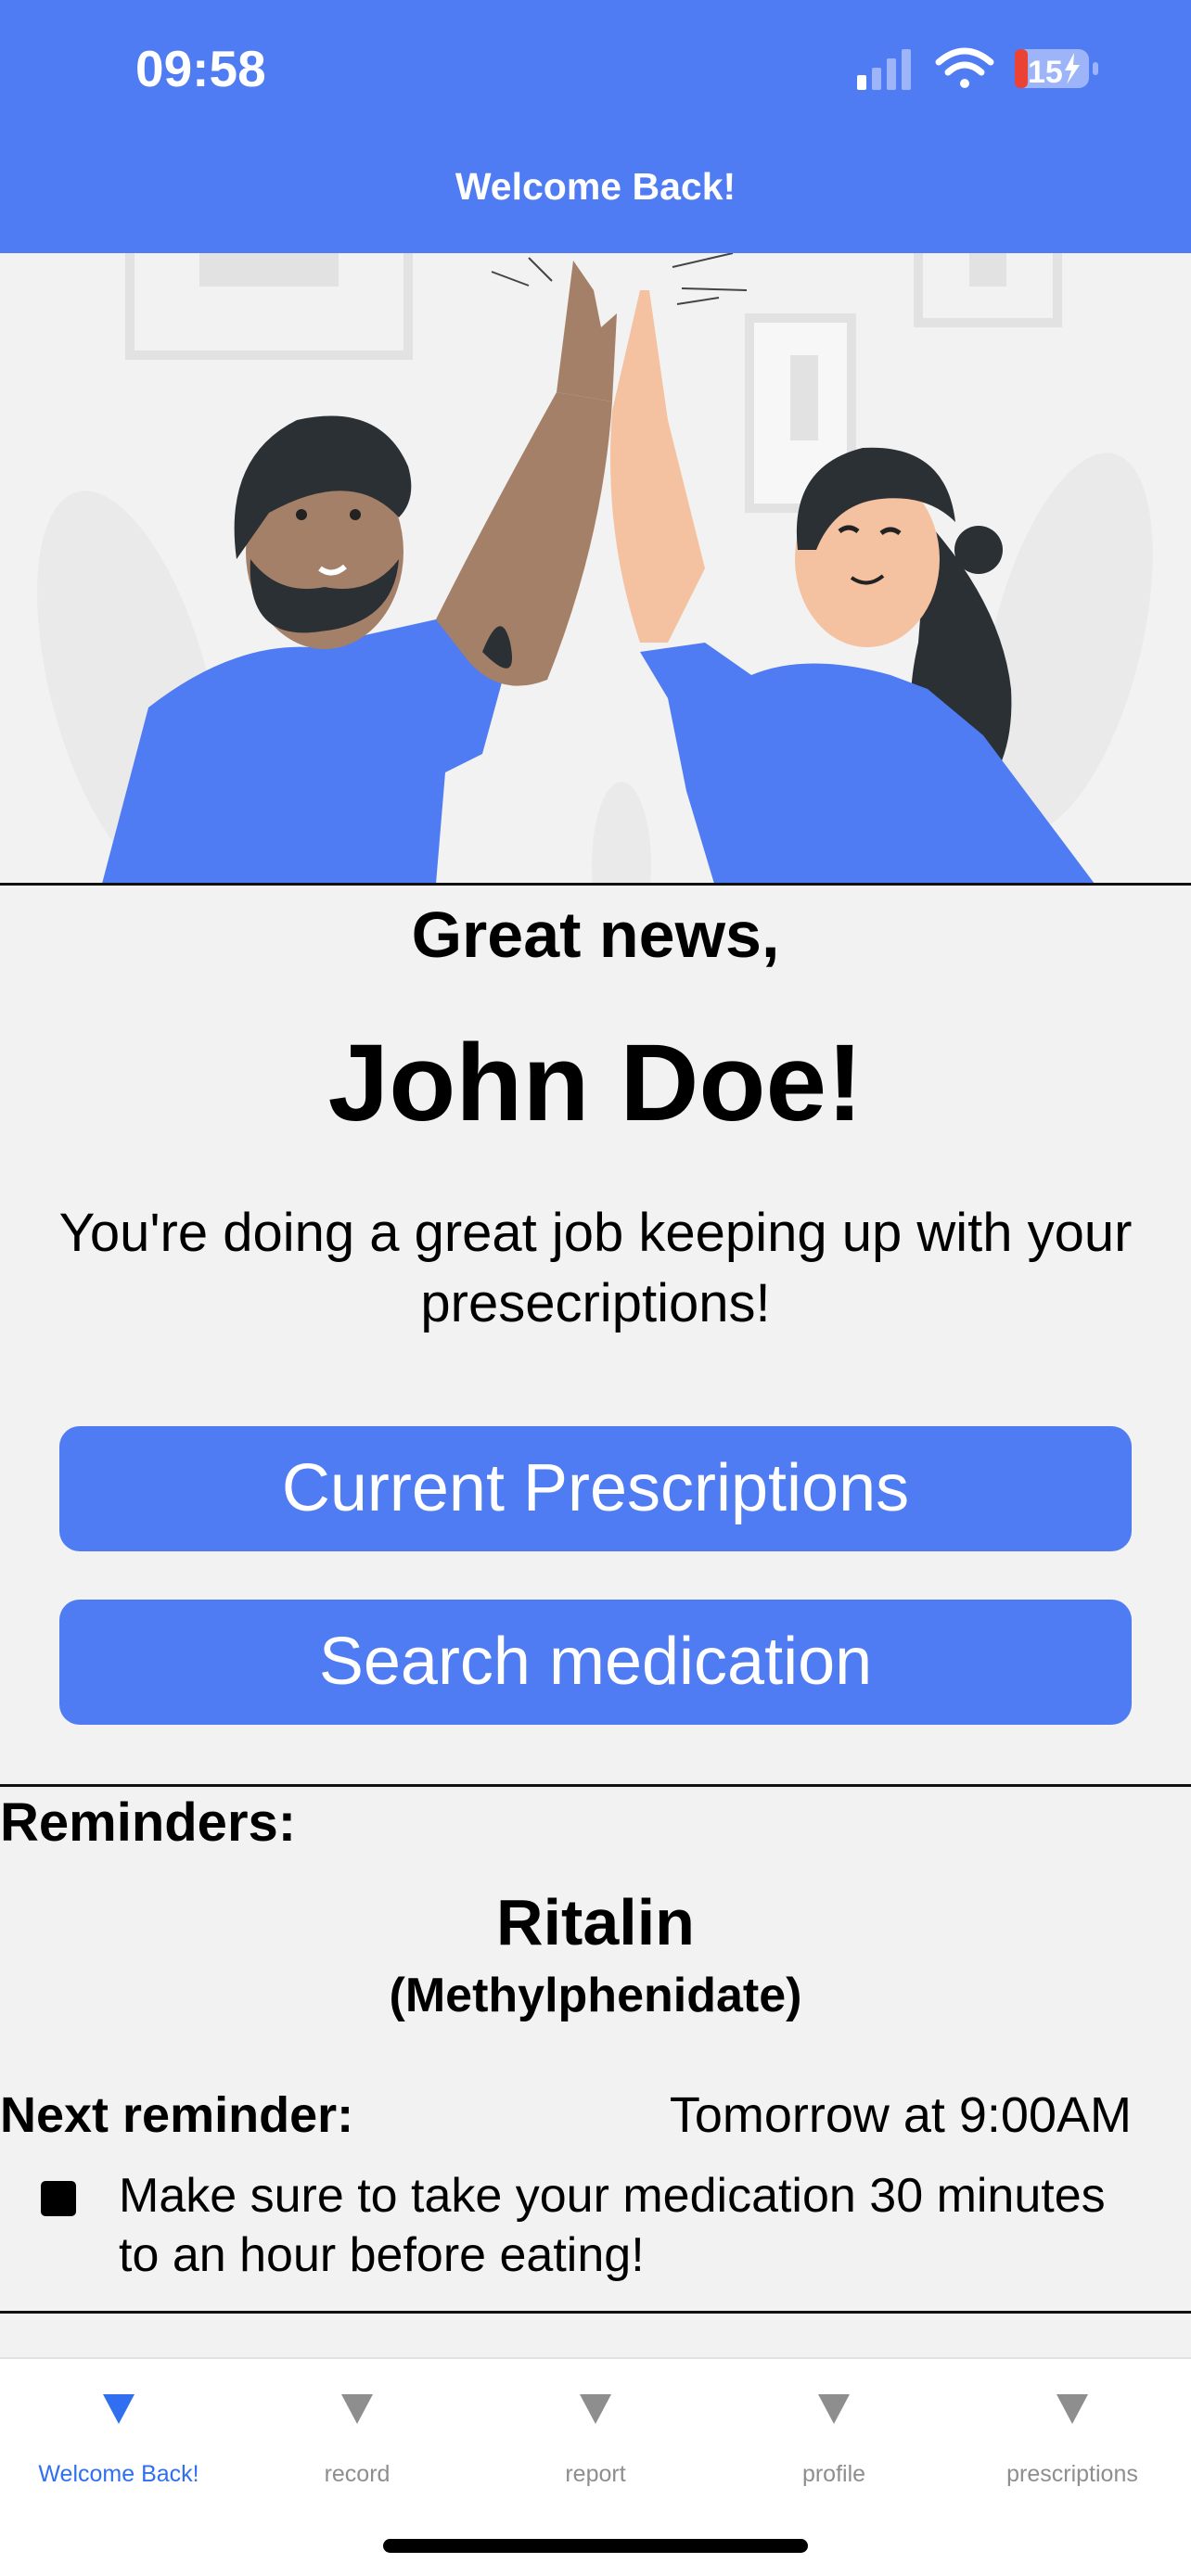 The image size is (1191, 2576). I want to click on medication-name: Ritalin, so click(595, 1922).